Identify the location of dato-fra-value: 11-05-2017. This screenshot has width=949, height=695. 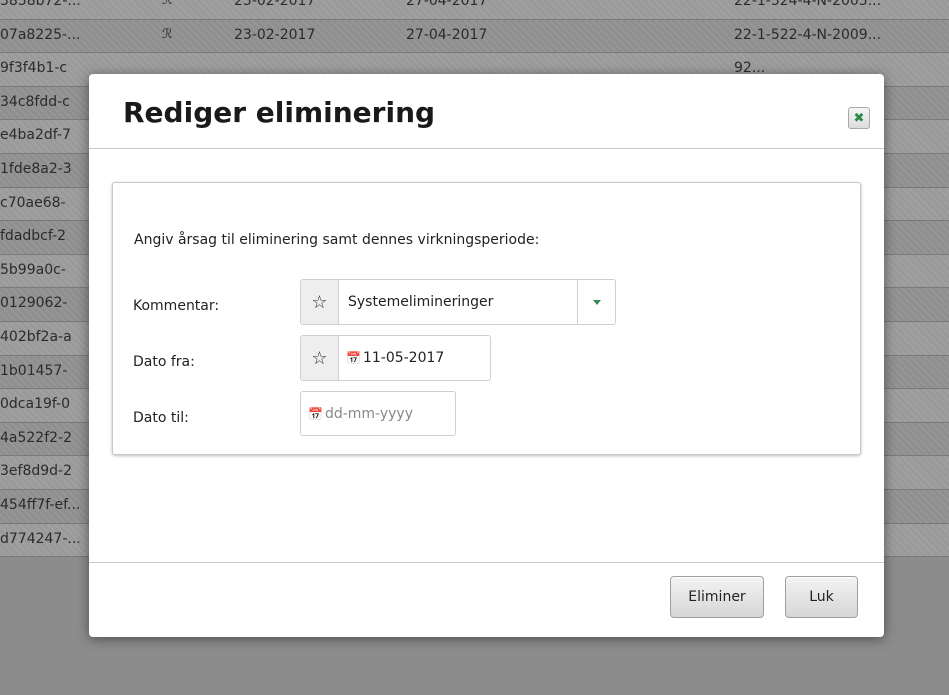
(403, 358).